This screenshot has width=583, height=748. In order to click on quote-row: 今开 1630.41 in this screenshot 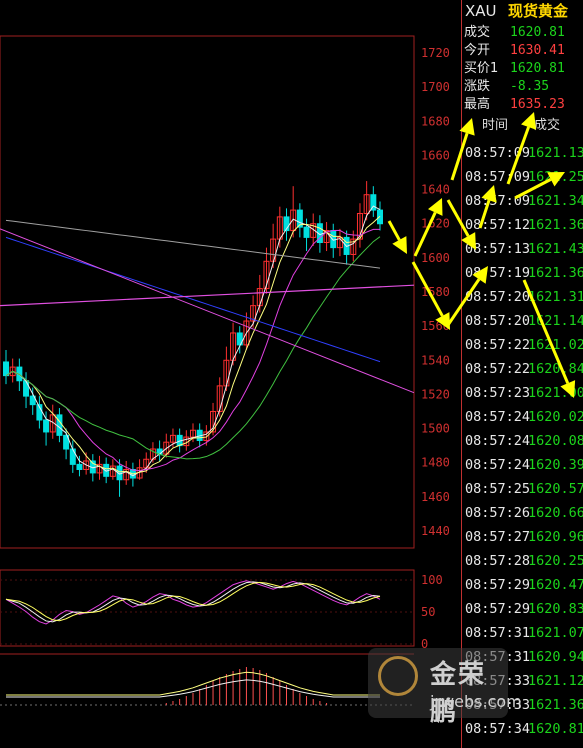, I will do `click(522, 51)`.